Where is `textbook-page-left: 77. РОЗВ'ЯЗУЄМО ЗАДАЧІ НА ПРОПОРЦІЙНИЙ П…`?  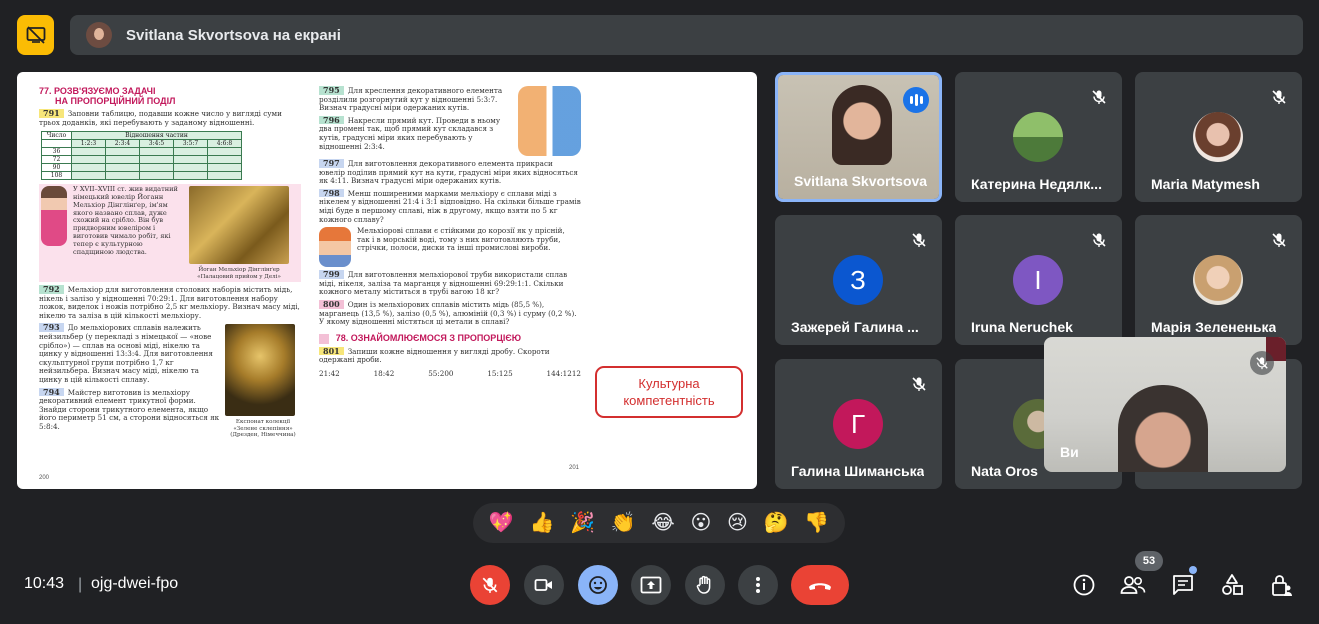 textbook-page-left: 77. РОЗВ'ЯЗУЄМО ЗАДАЧІ НА ПРОПОРЦІЙНИЙ П… is located at coordinates (170, 283).